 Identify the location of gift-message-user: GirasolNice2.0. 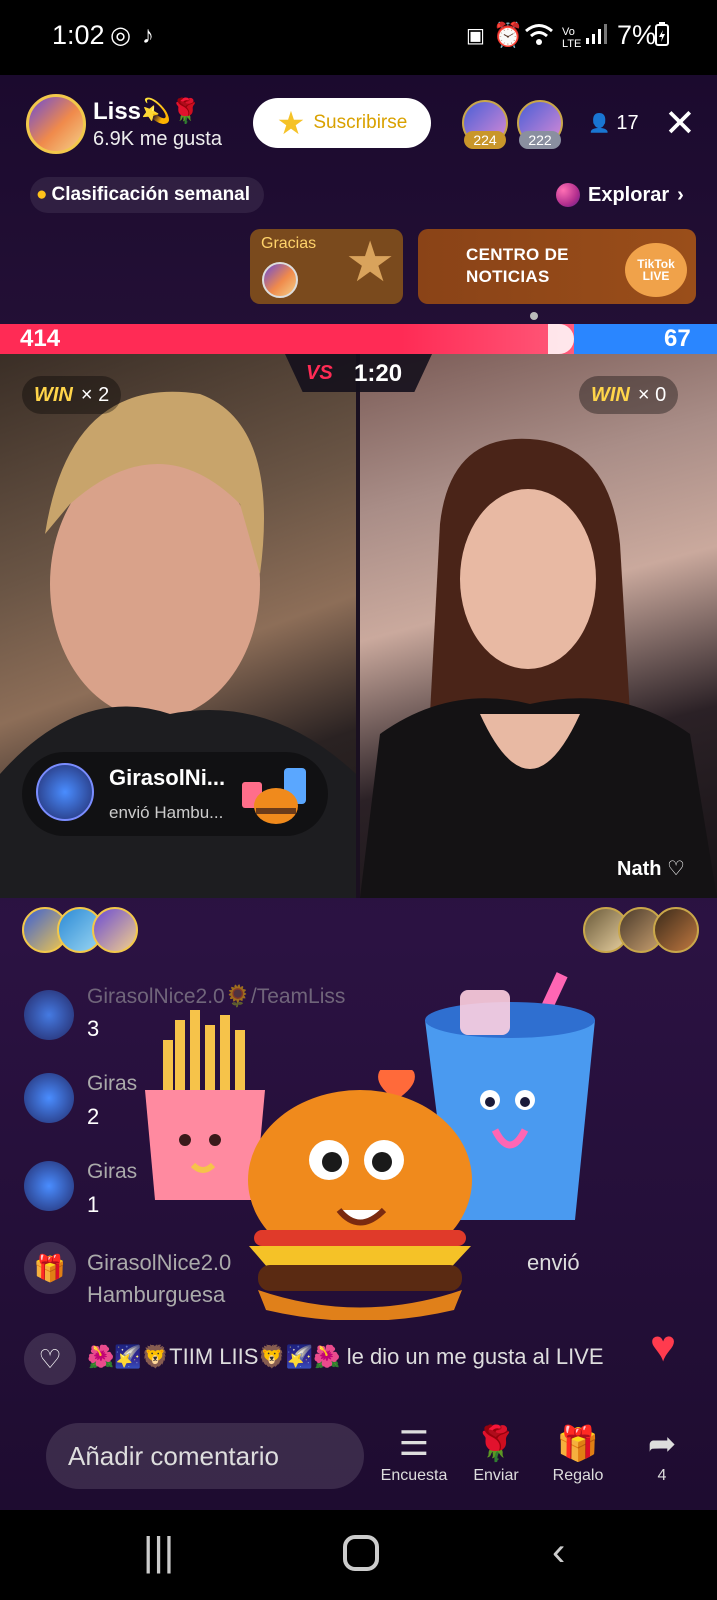
(159, 1263).